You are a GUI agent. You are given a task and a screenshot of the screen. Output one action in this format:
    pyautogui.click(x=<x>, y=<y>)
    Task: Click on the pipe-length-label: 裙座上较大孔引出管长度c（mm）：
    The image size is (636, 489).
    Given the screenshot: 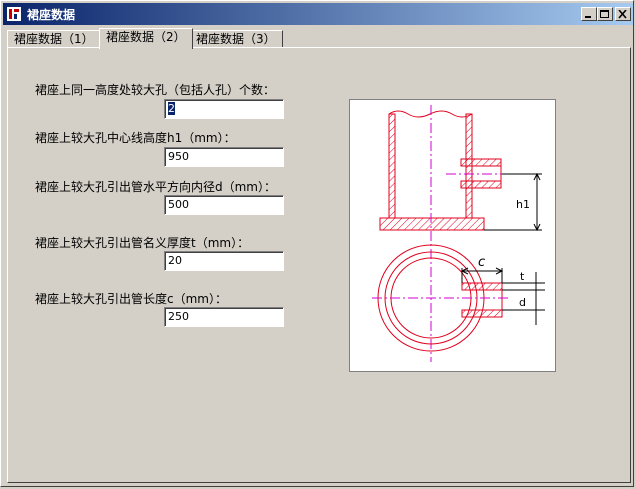 What is the action you would take?
    pyautogui.click(x=131, y=299)
    